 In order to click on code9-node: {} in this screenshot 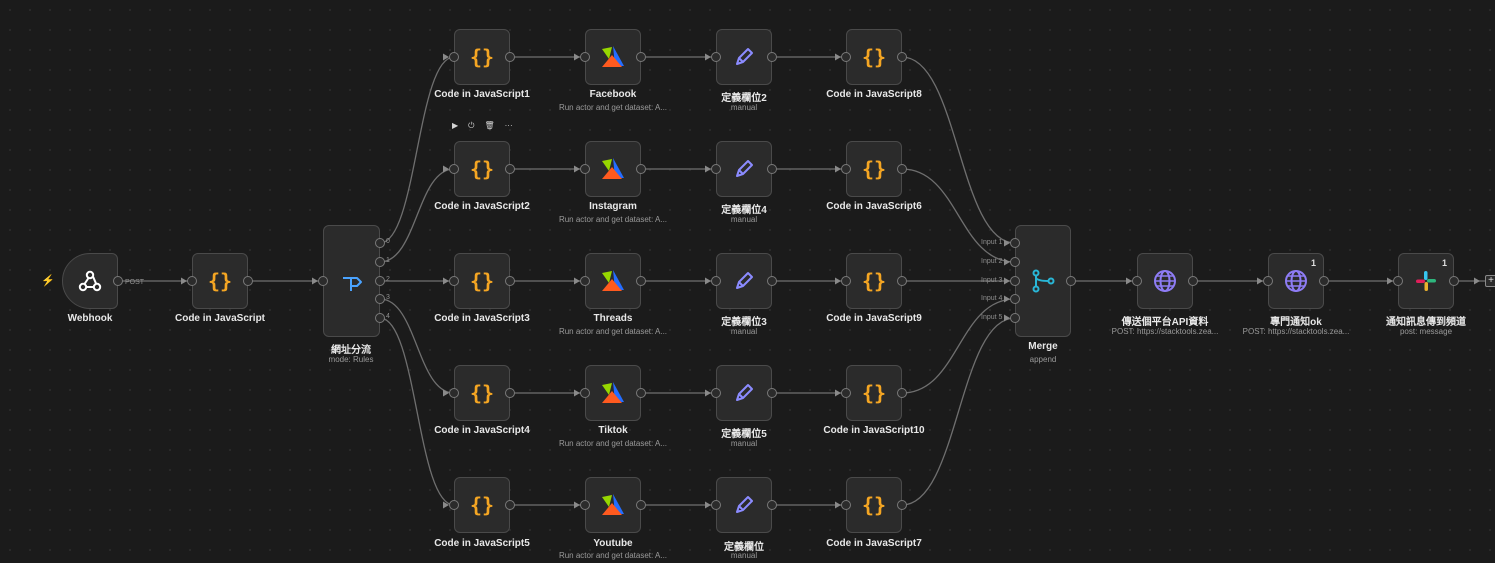, I will do `click(874, 281)`.